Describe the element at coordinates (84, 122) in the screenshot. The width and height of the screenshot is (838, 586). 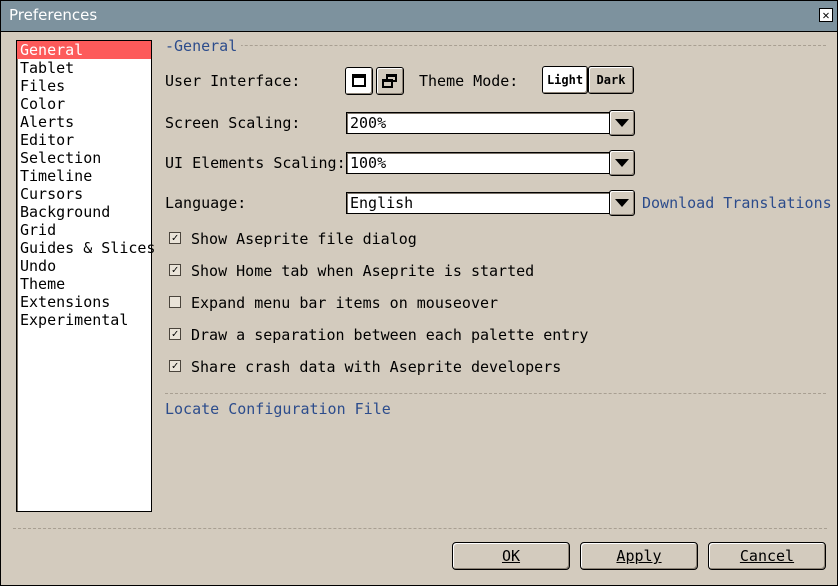
I see `sidebar-item-alerts: Alerts` at that location.